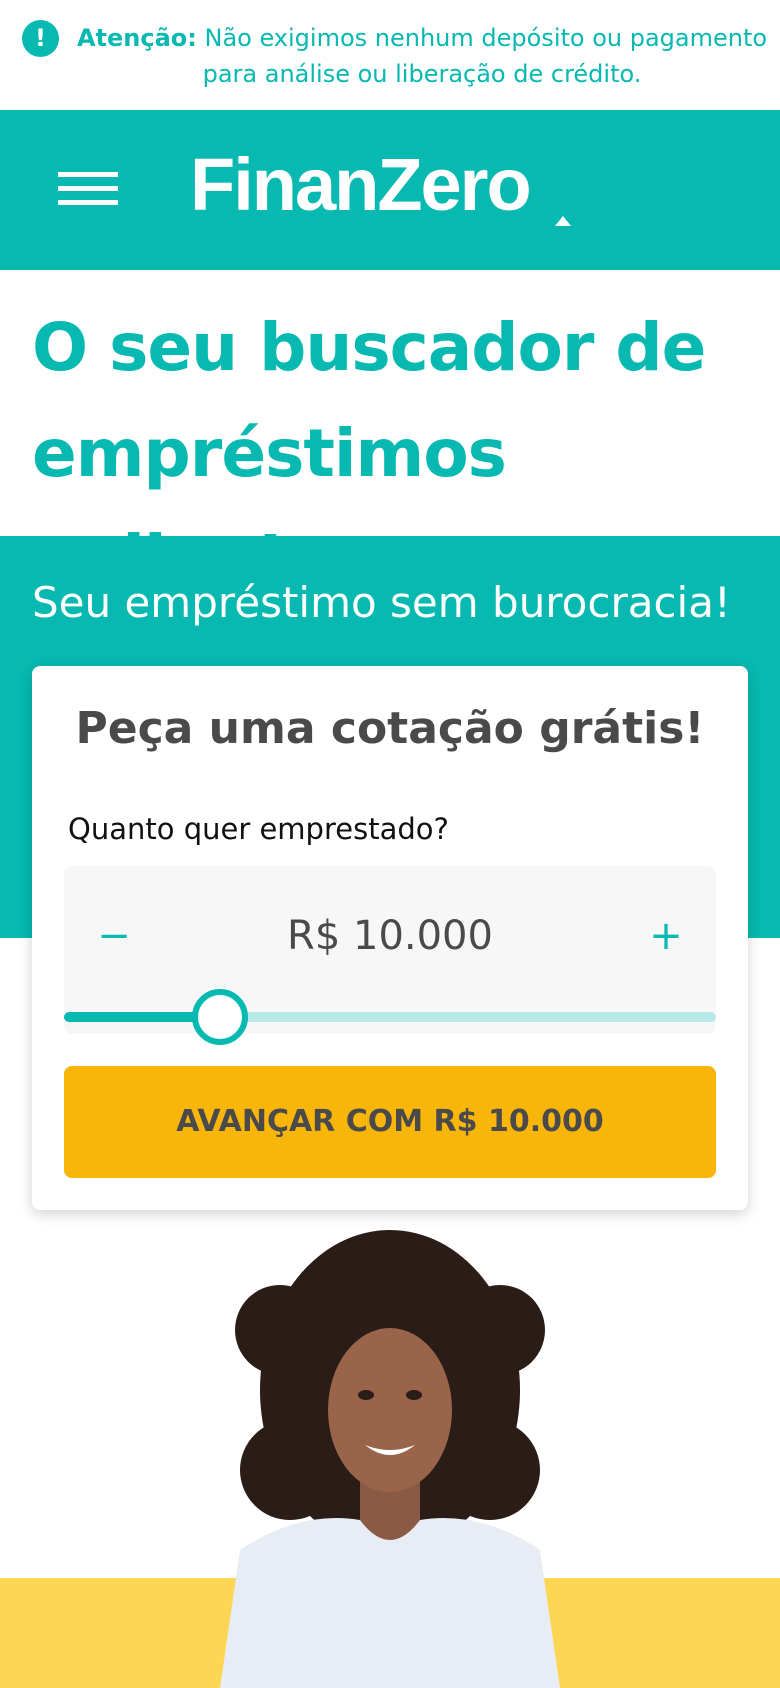 The image size is (780, 1688). Describe the element at coordinates (666, 936) in the screenshot. I see `increase-amount-button: +` at that location.